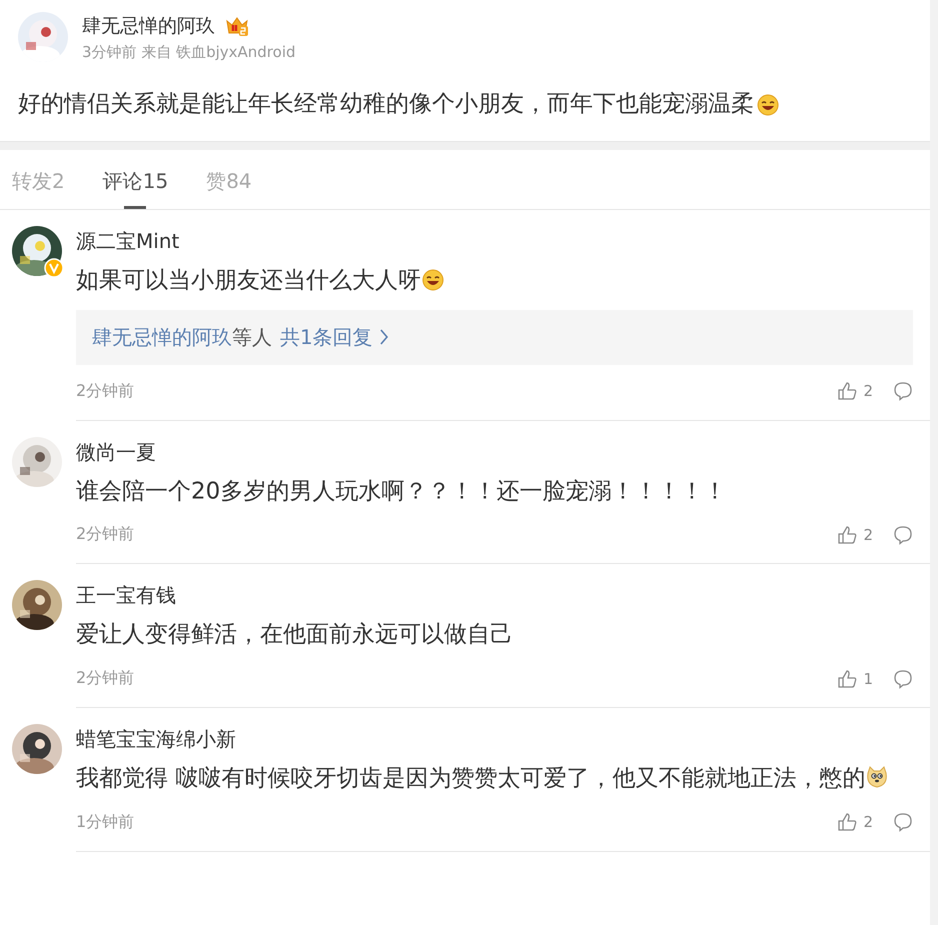  I want to click on comment-text: 爱让人变得鲜活，在他面前永远可以做自己, so click(294, 635).